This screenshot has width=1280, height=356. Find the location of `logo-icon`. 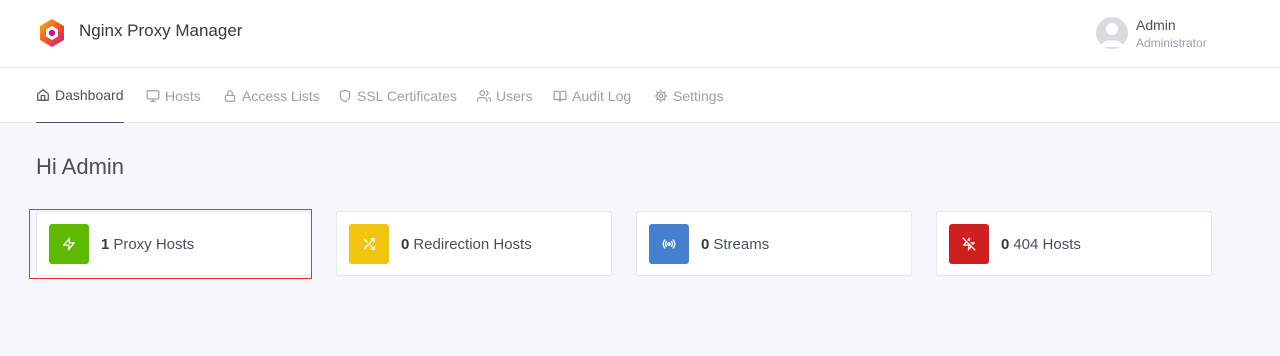

logo-icon is located at coordinates (52, 33).